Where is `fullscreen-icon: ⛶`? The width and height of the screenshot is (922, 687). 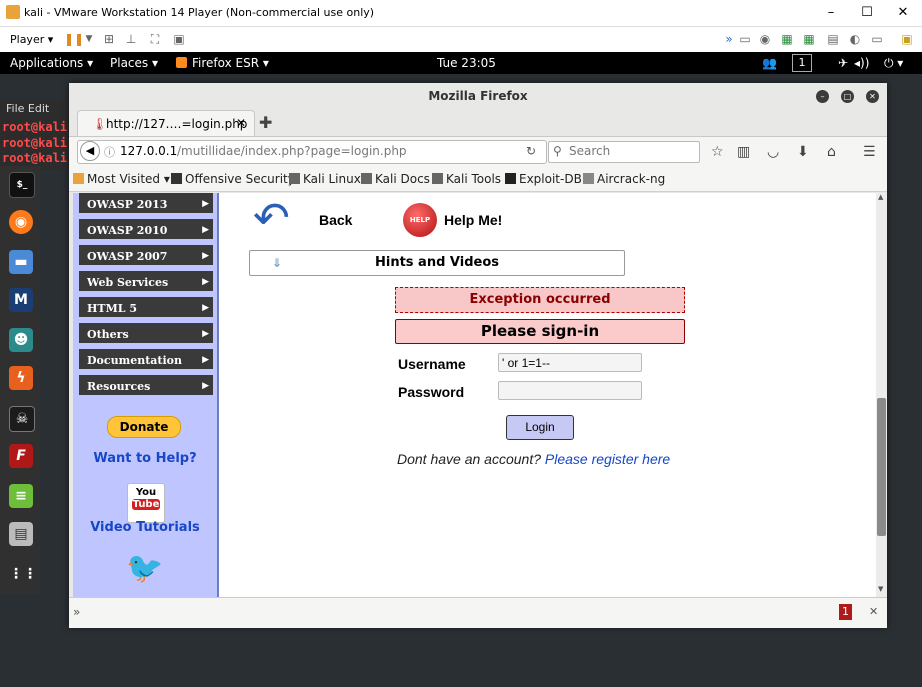 fullscreen-icon: ⛶ is located at coordinates (155, 39).